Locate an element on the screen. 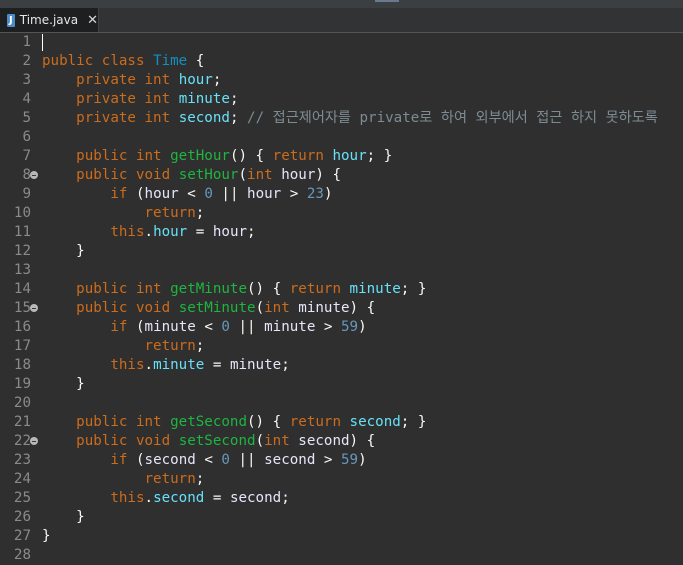 The image size is (683, 565). code-line: 23 if (second < 0 || second > 59) is located at coordinates (341, 460).